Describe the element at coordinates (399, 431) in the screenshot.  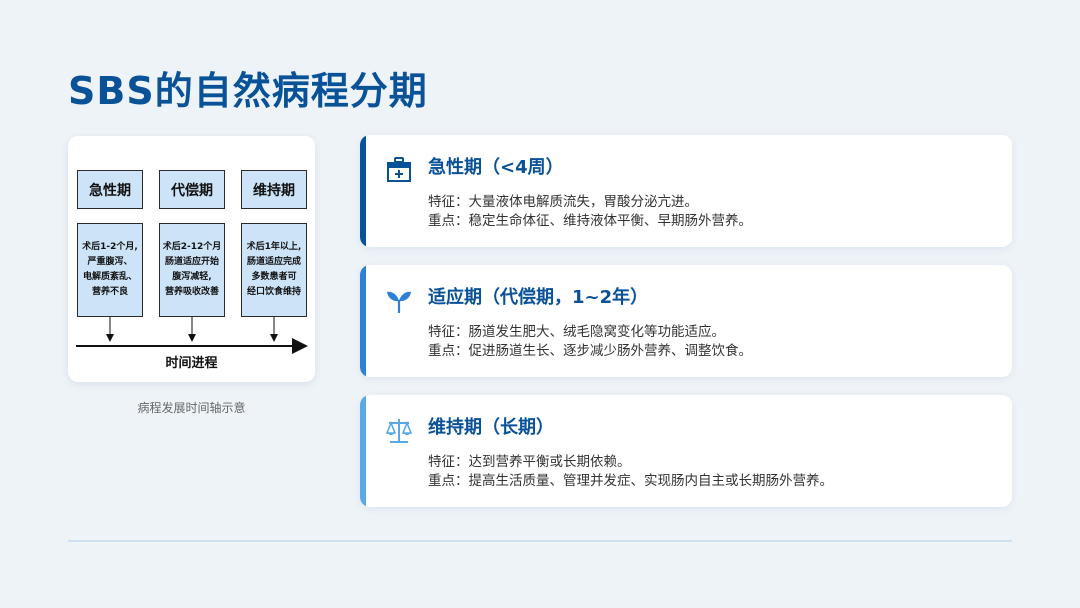
I see `balance-scale-icon` at that location.